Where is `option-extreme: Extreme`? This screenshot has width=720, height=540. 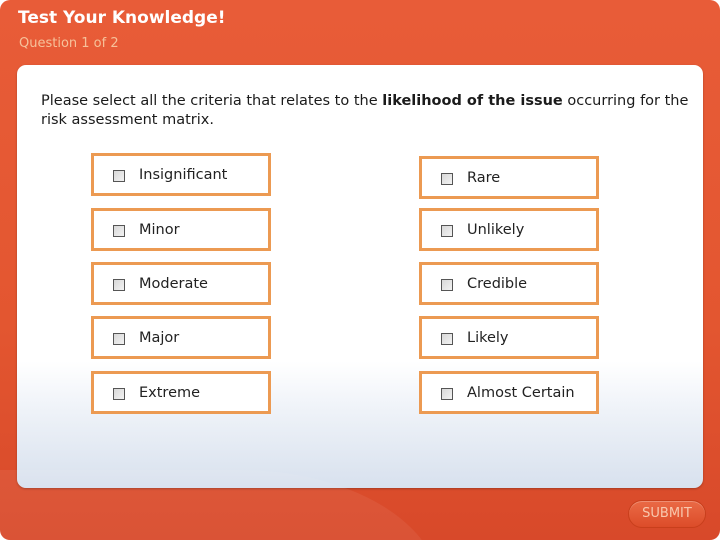
option-extreme: Extreme is located at coordinates (181, 392).